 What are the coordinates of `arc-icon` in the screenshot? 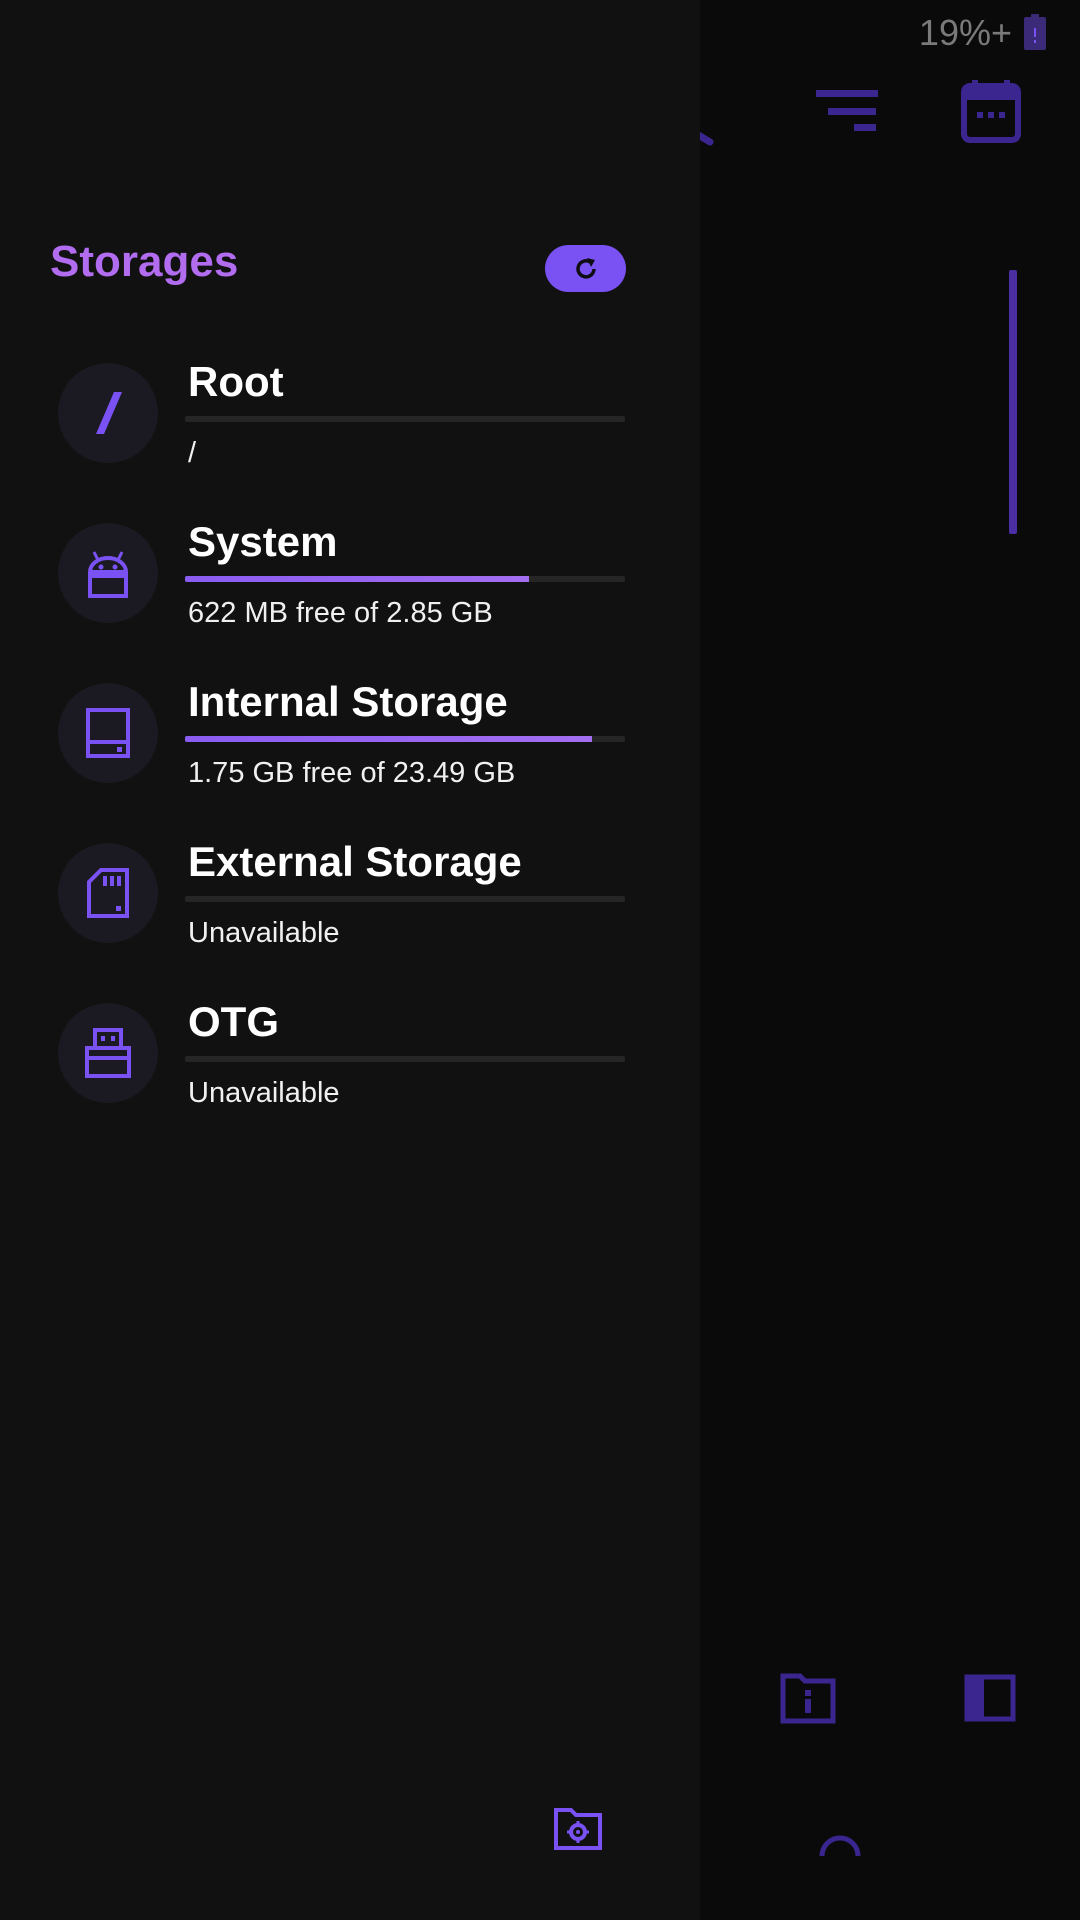 It's located at (840, 1846).